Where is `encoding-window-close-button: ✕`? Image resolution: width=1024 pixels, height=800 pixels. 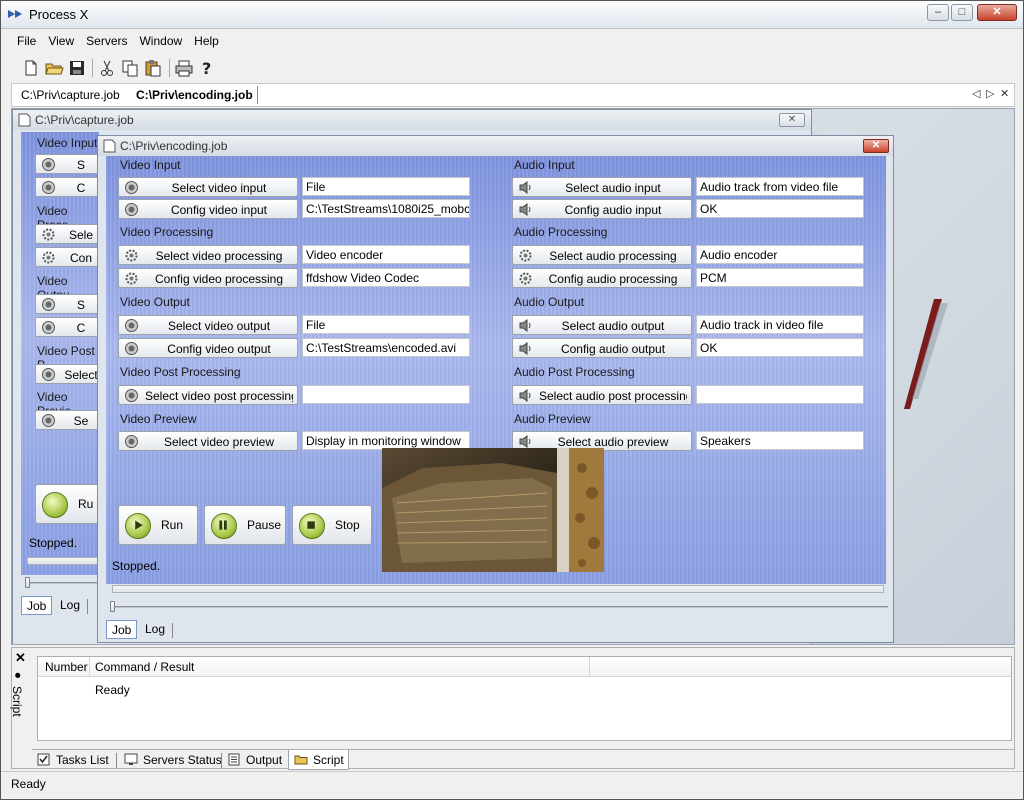 encoding-window-close-button: ✕ is located at coordinates (876, 146).